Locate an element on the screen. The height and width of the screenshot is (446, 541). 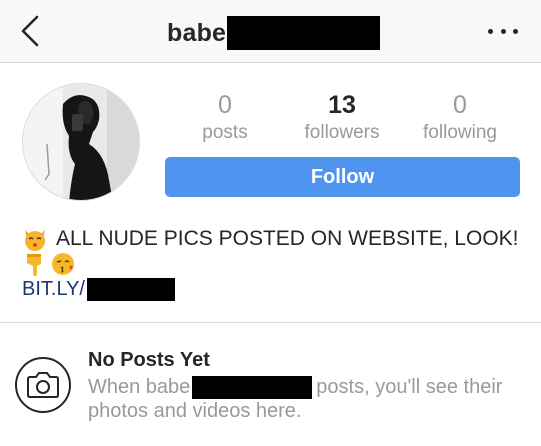
bio-link-row: BIT.LY/ is located at coordinates (98, 289).